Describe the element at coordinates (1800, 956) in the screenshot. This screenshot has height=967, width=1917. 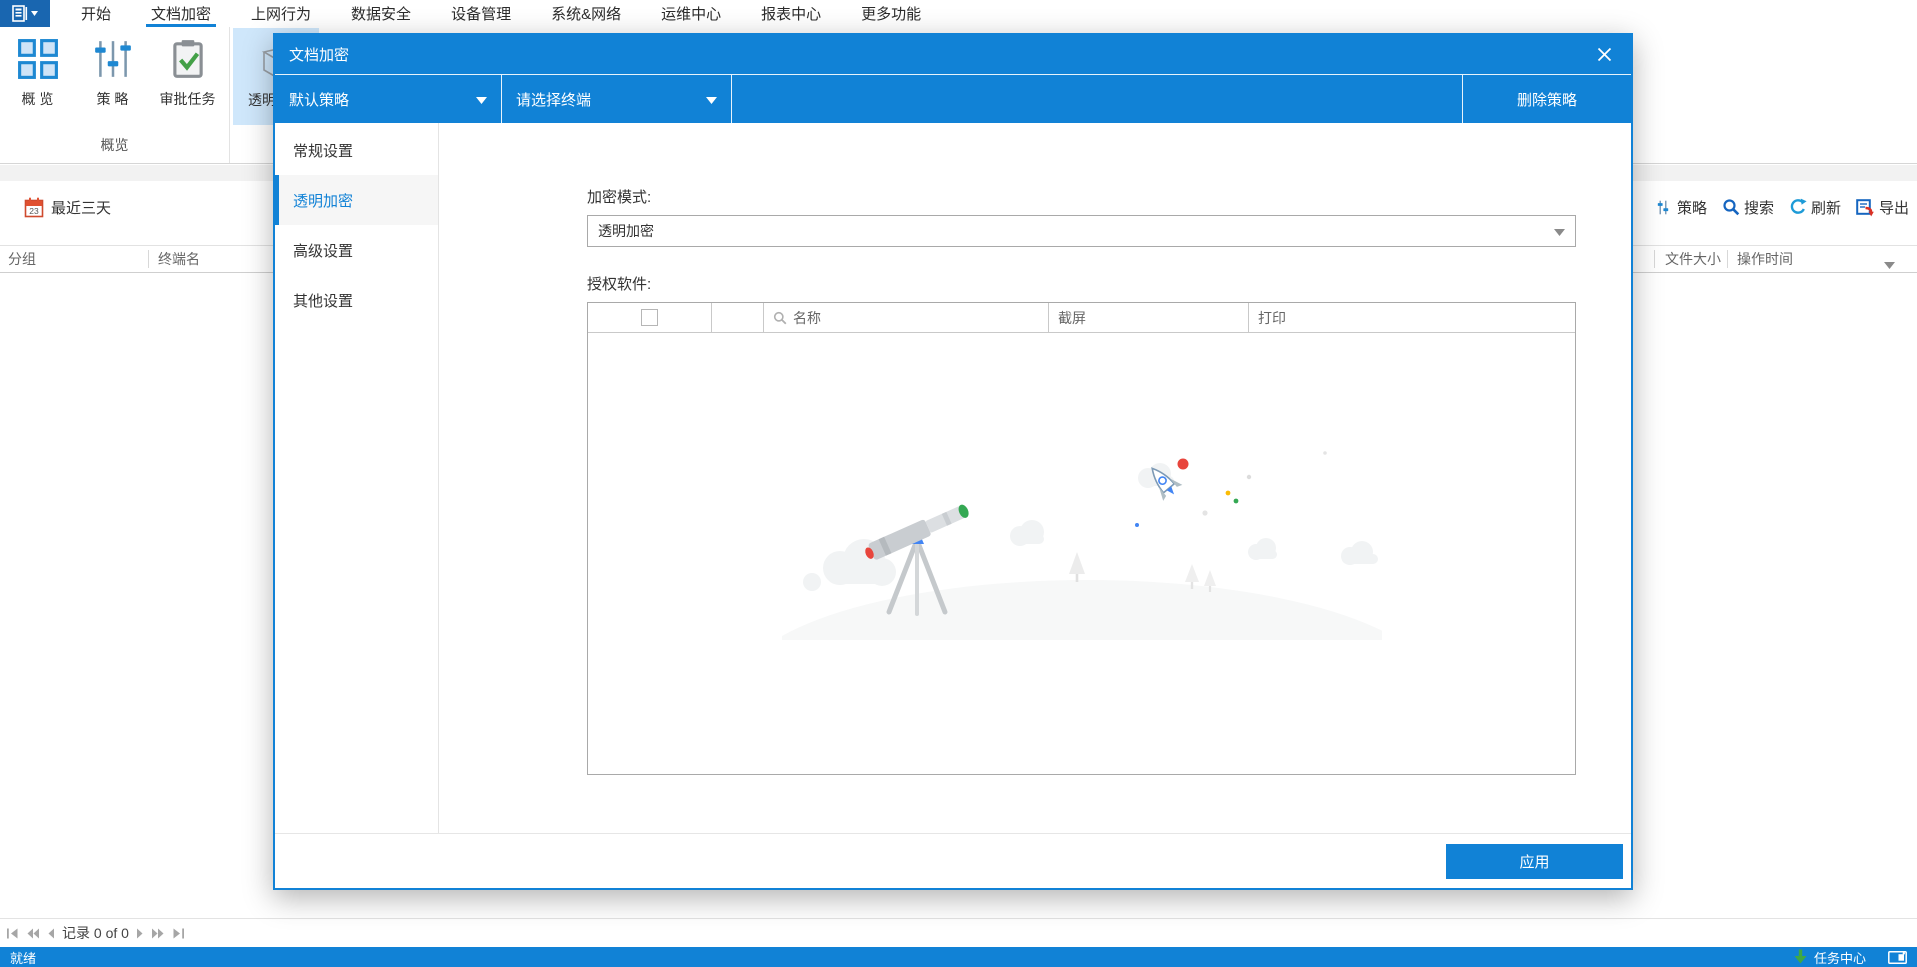
I see `download-arrow-icon` at that location.